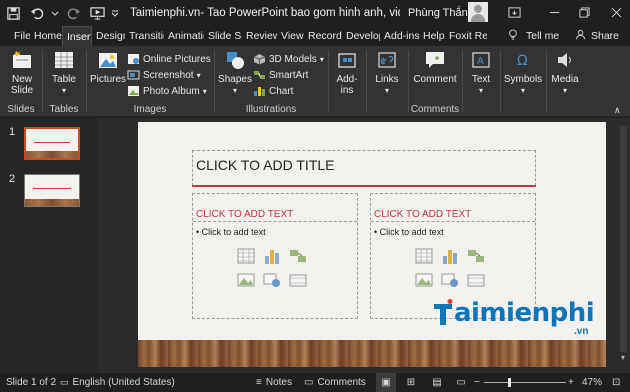 The width and height of the screenshot is (630, 392). What do you see at coordinates (411, 382) in the screenshot?
I see `slide-sorter-icon: ⊞` at bounding box center [411, 382].